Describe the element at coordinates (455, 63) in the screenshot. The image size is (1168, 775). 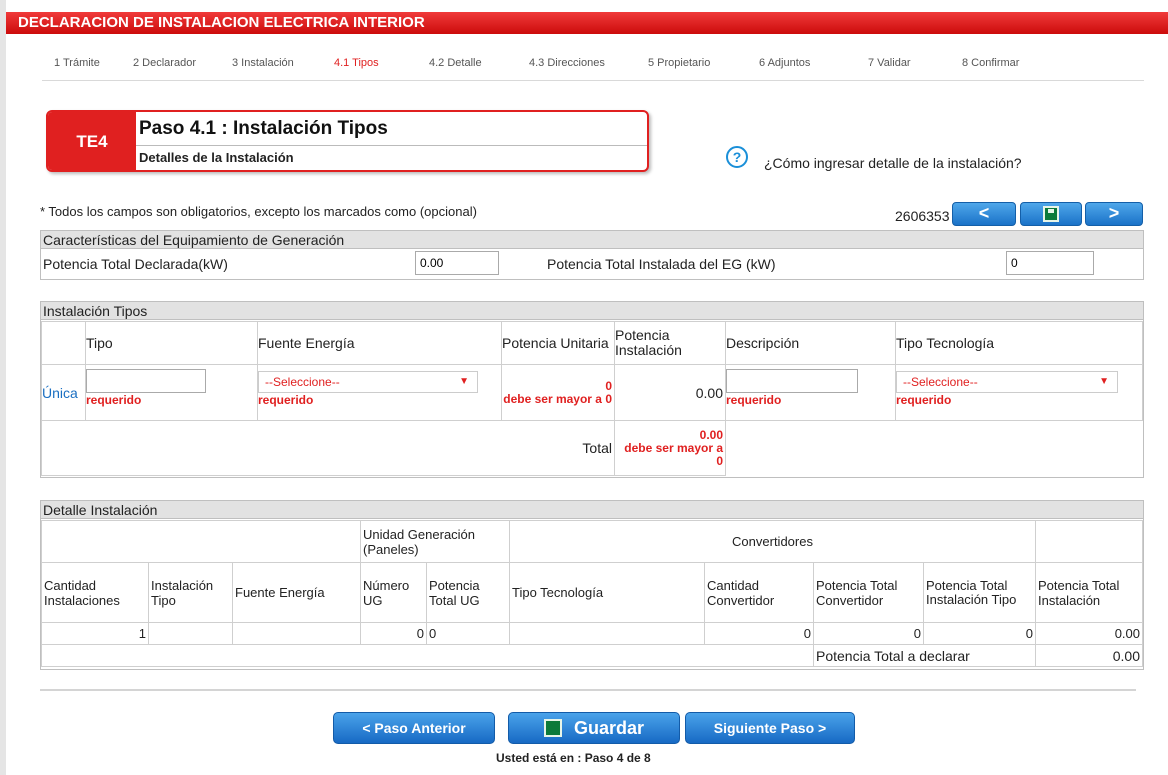
I see `step-detalle: 4.2 Detalle` at that location.